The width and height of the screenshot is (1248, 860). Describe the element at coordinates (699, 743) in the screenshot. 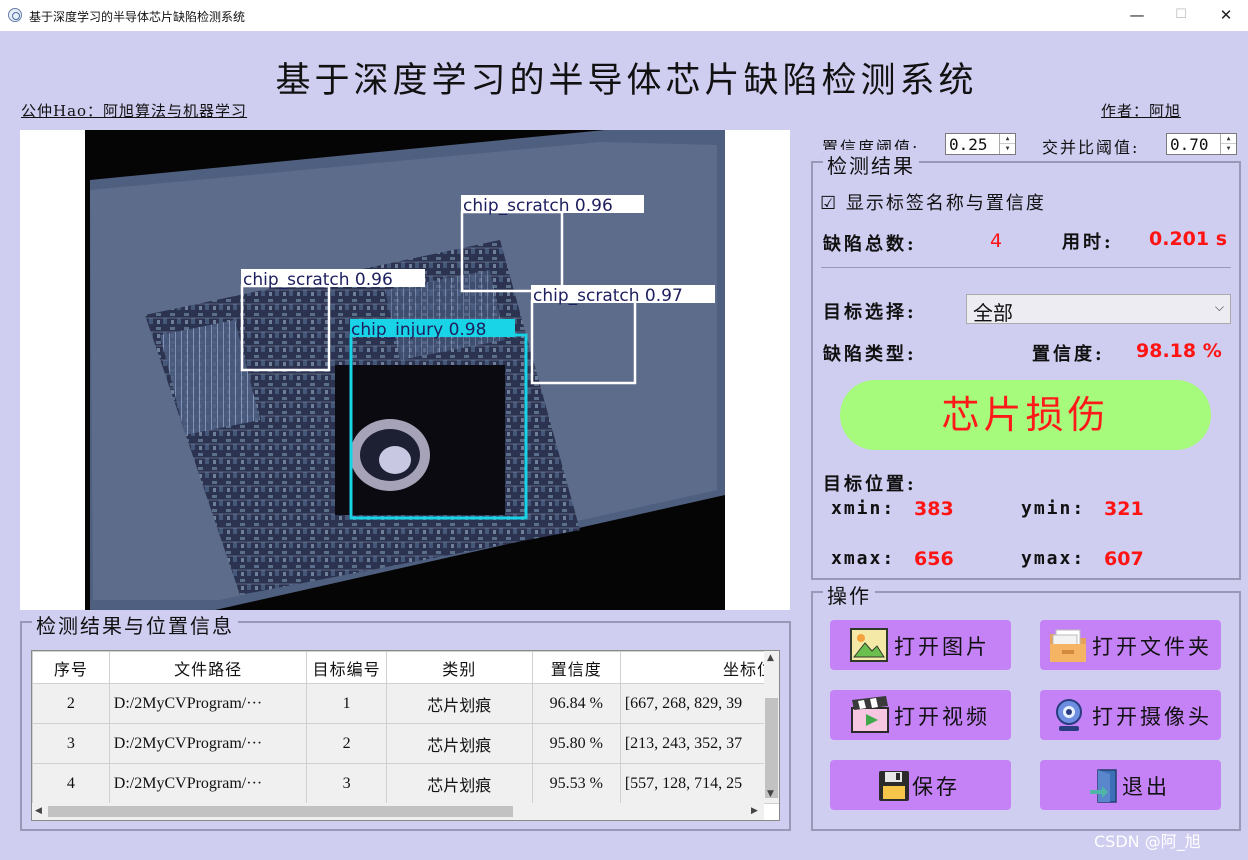

I see `table-cell: [213, 243, 352, 37` at that location.